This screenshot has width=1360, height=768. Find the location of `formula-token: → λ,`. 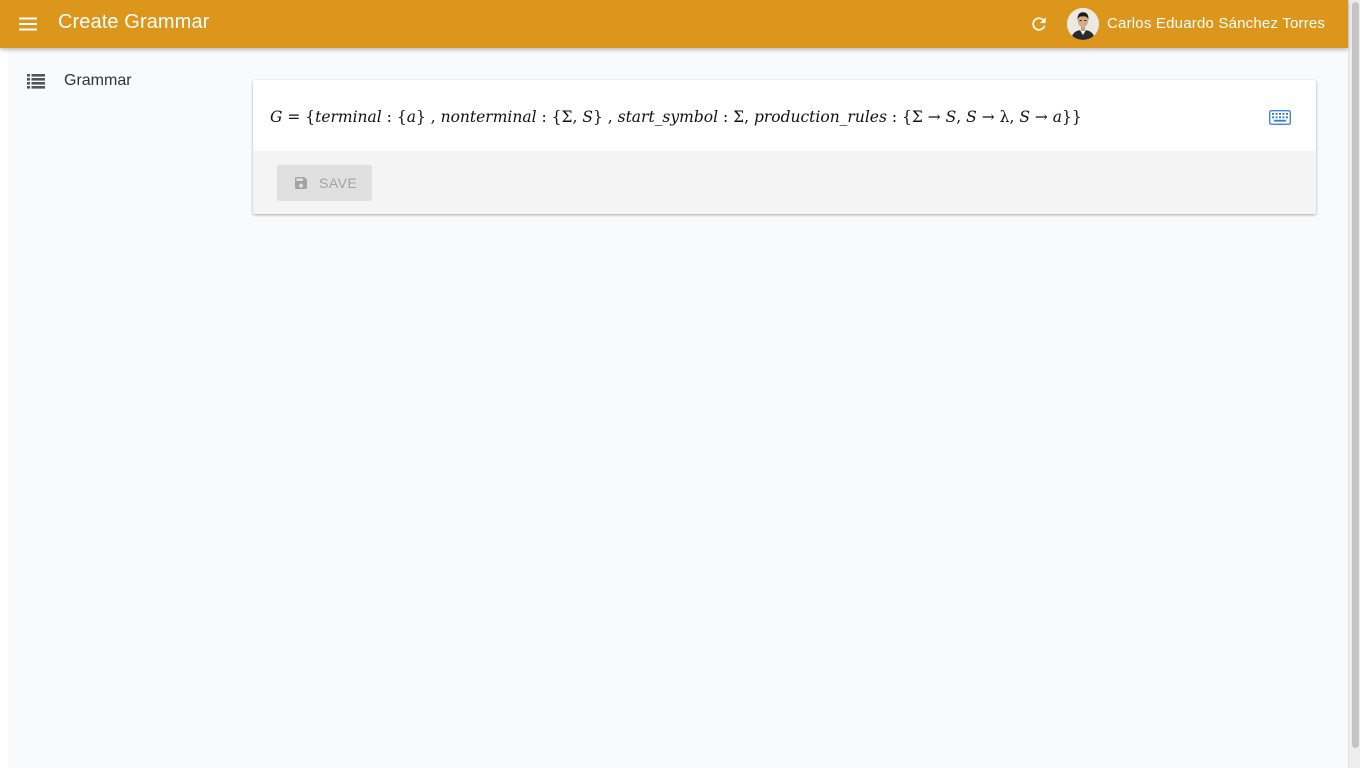

formula-token: → λ, is located at coordinates (998, 117).